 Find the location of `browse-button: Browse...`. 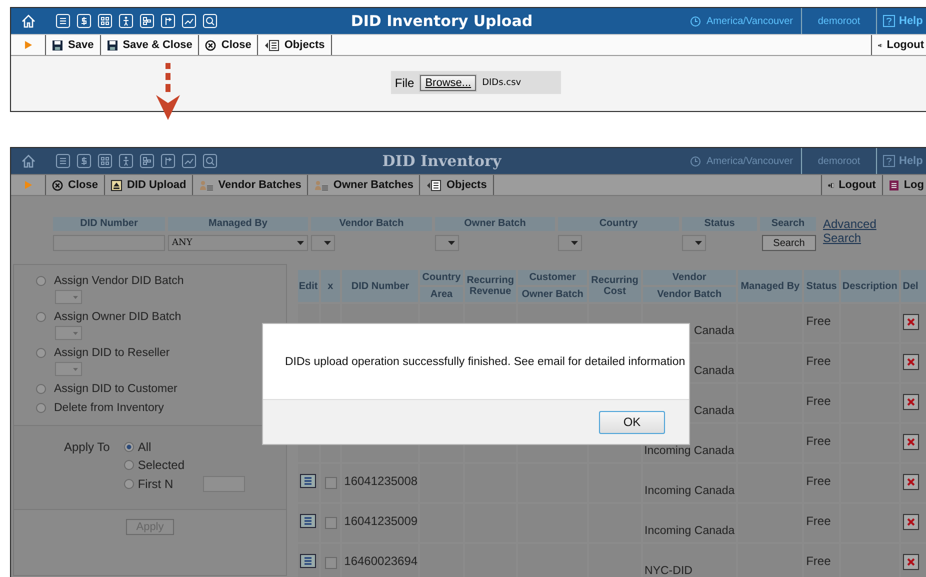

browse-button: Browse... is located at coordinates (448, 82).